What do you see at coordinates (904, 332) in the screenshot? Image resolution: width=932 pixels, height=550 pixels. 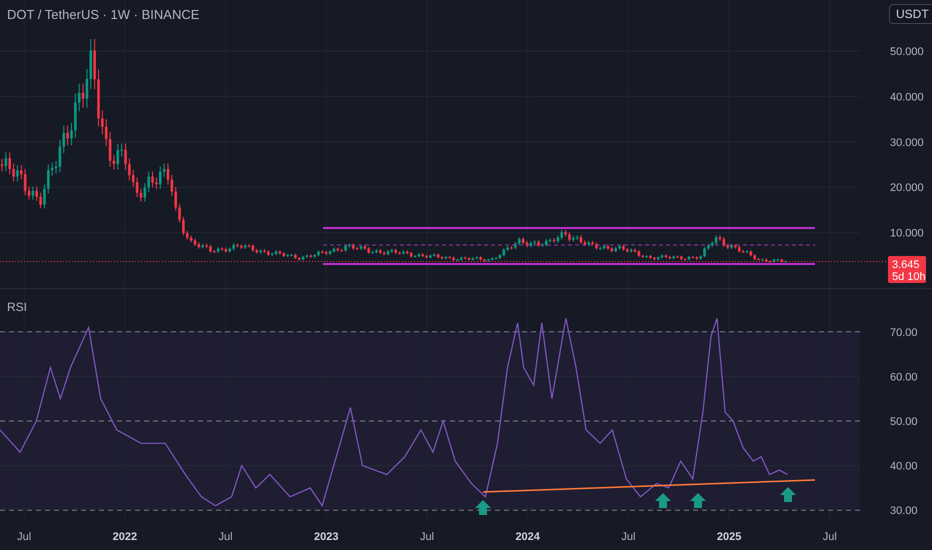 I see `rsi-axis-label: 70.00` at bounding box center [904, 332].